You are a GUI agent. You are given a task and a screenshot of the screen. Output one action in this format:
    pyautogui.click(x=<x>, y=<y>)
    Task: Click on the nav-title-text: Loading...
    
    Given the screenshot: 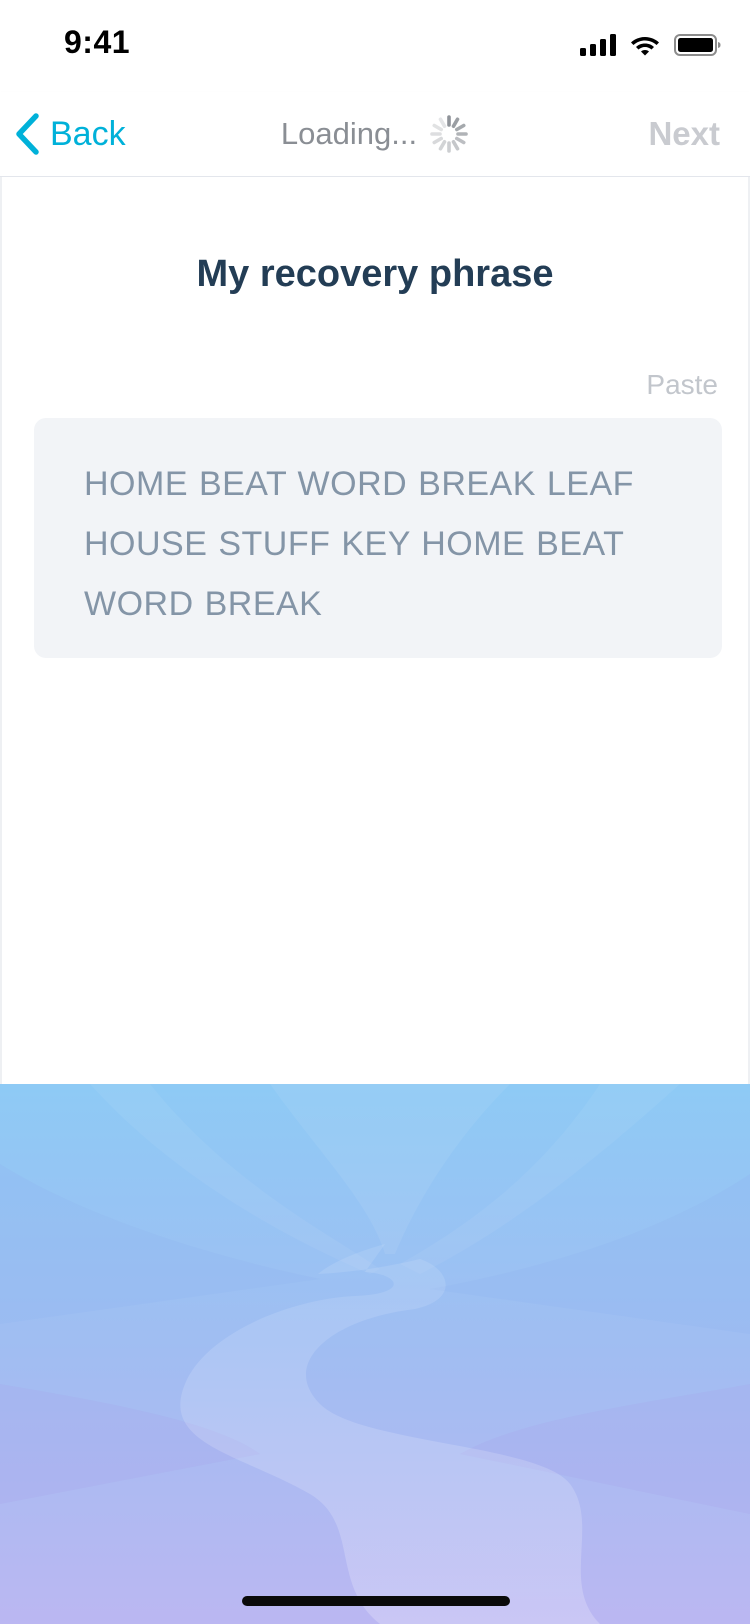 What is the action you would take?
    pyautogui.click(x=349, y=133)
    